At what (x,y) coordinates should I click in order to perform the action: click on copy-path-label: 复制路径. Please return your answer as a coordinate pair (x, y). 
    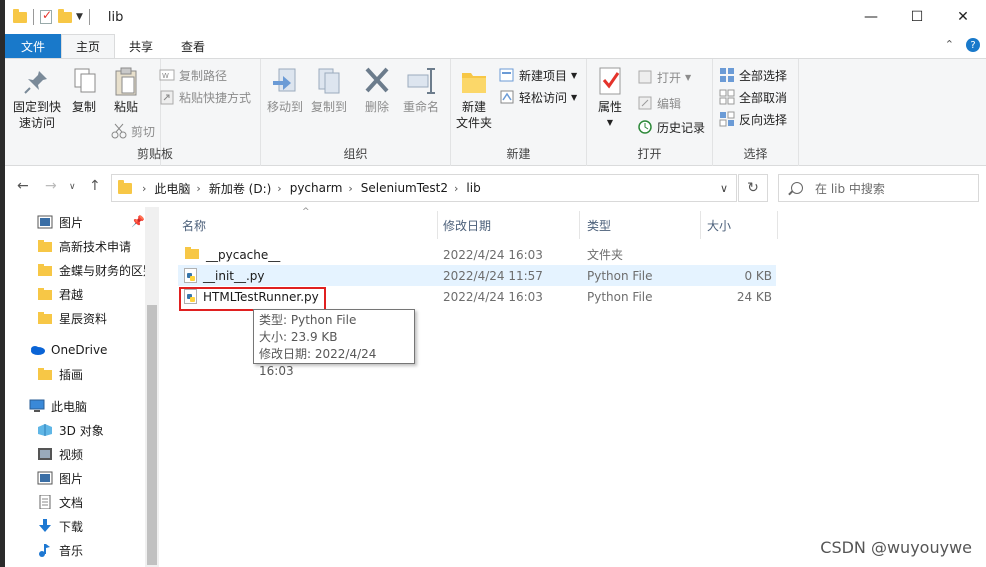
    Looking at the image, I should click on (203, 75).